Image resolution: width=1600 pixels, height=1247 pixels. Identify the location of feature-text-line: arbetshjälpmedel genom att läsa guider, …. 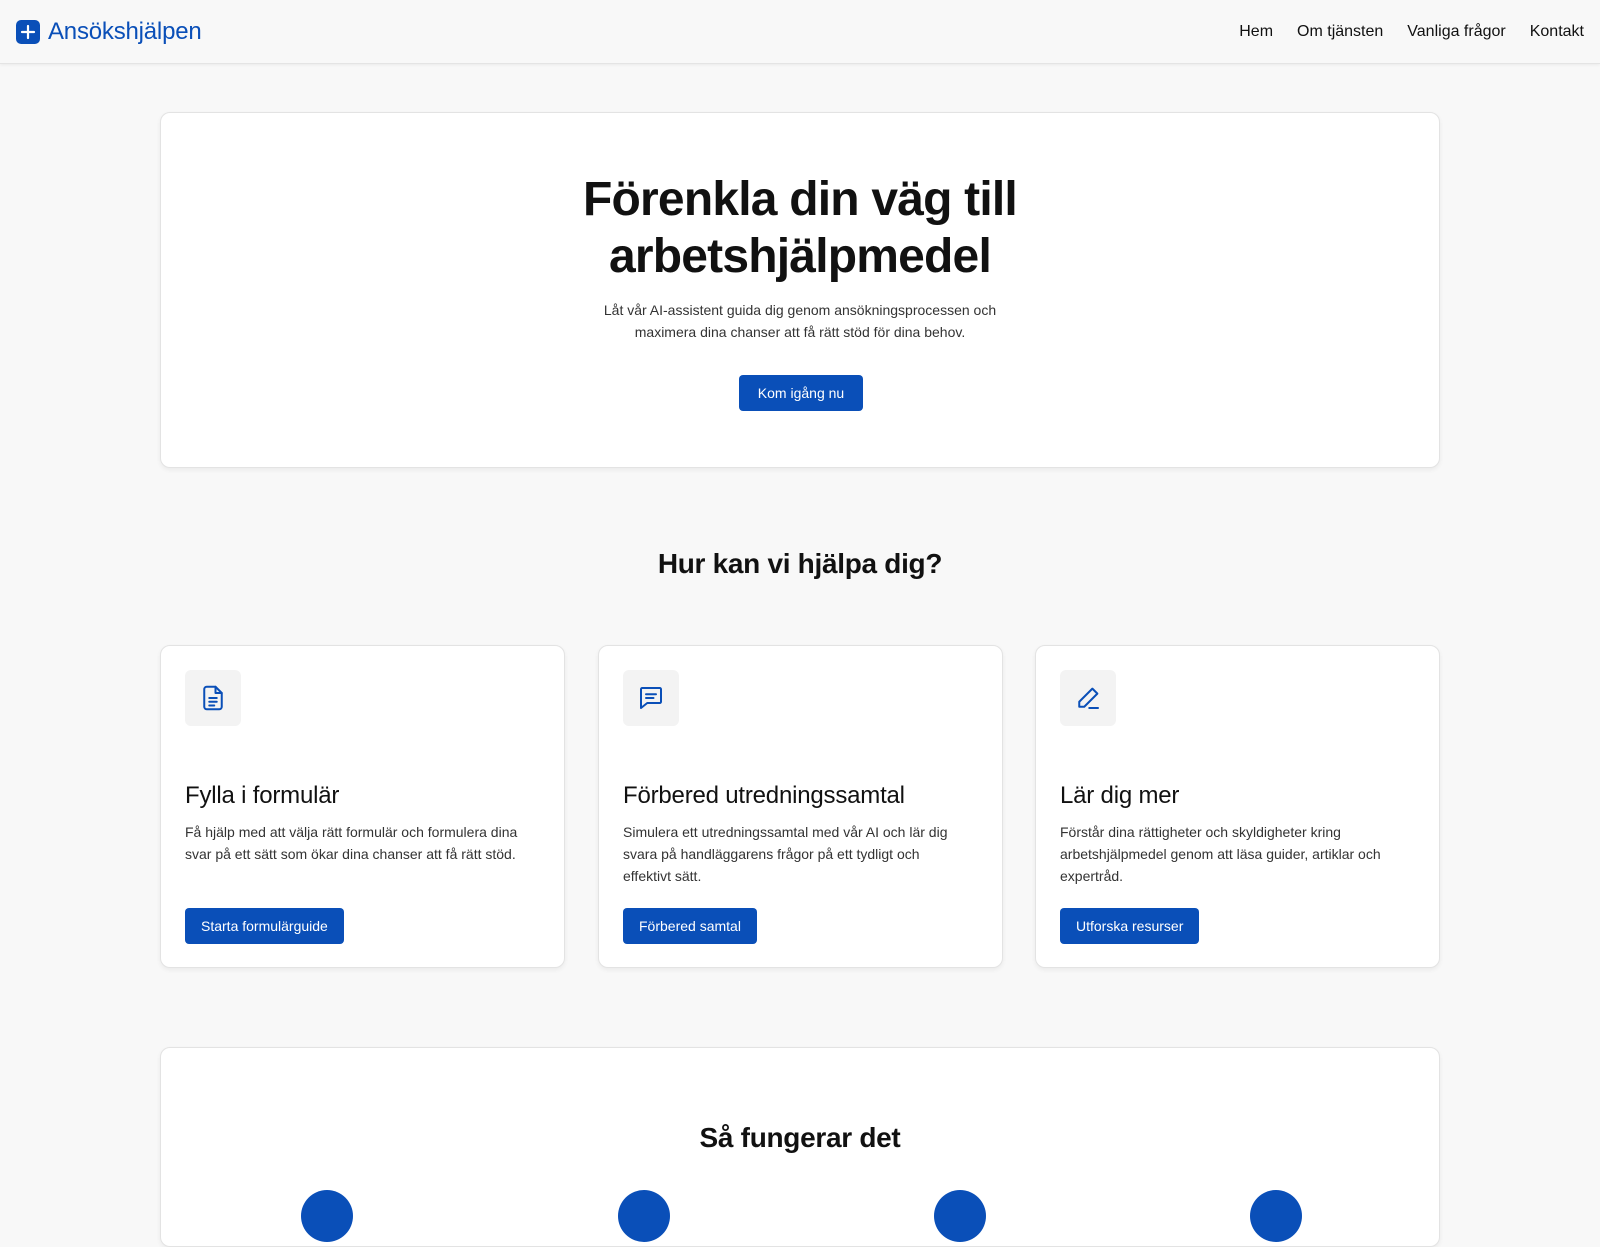
(1220, 854).